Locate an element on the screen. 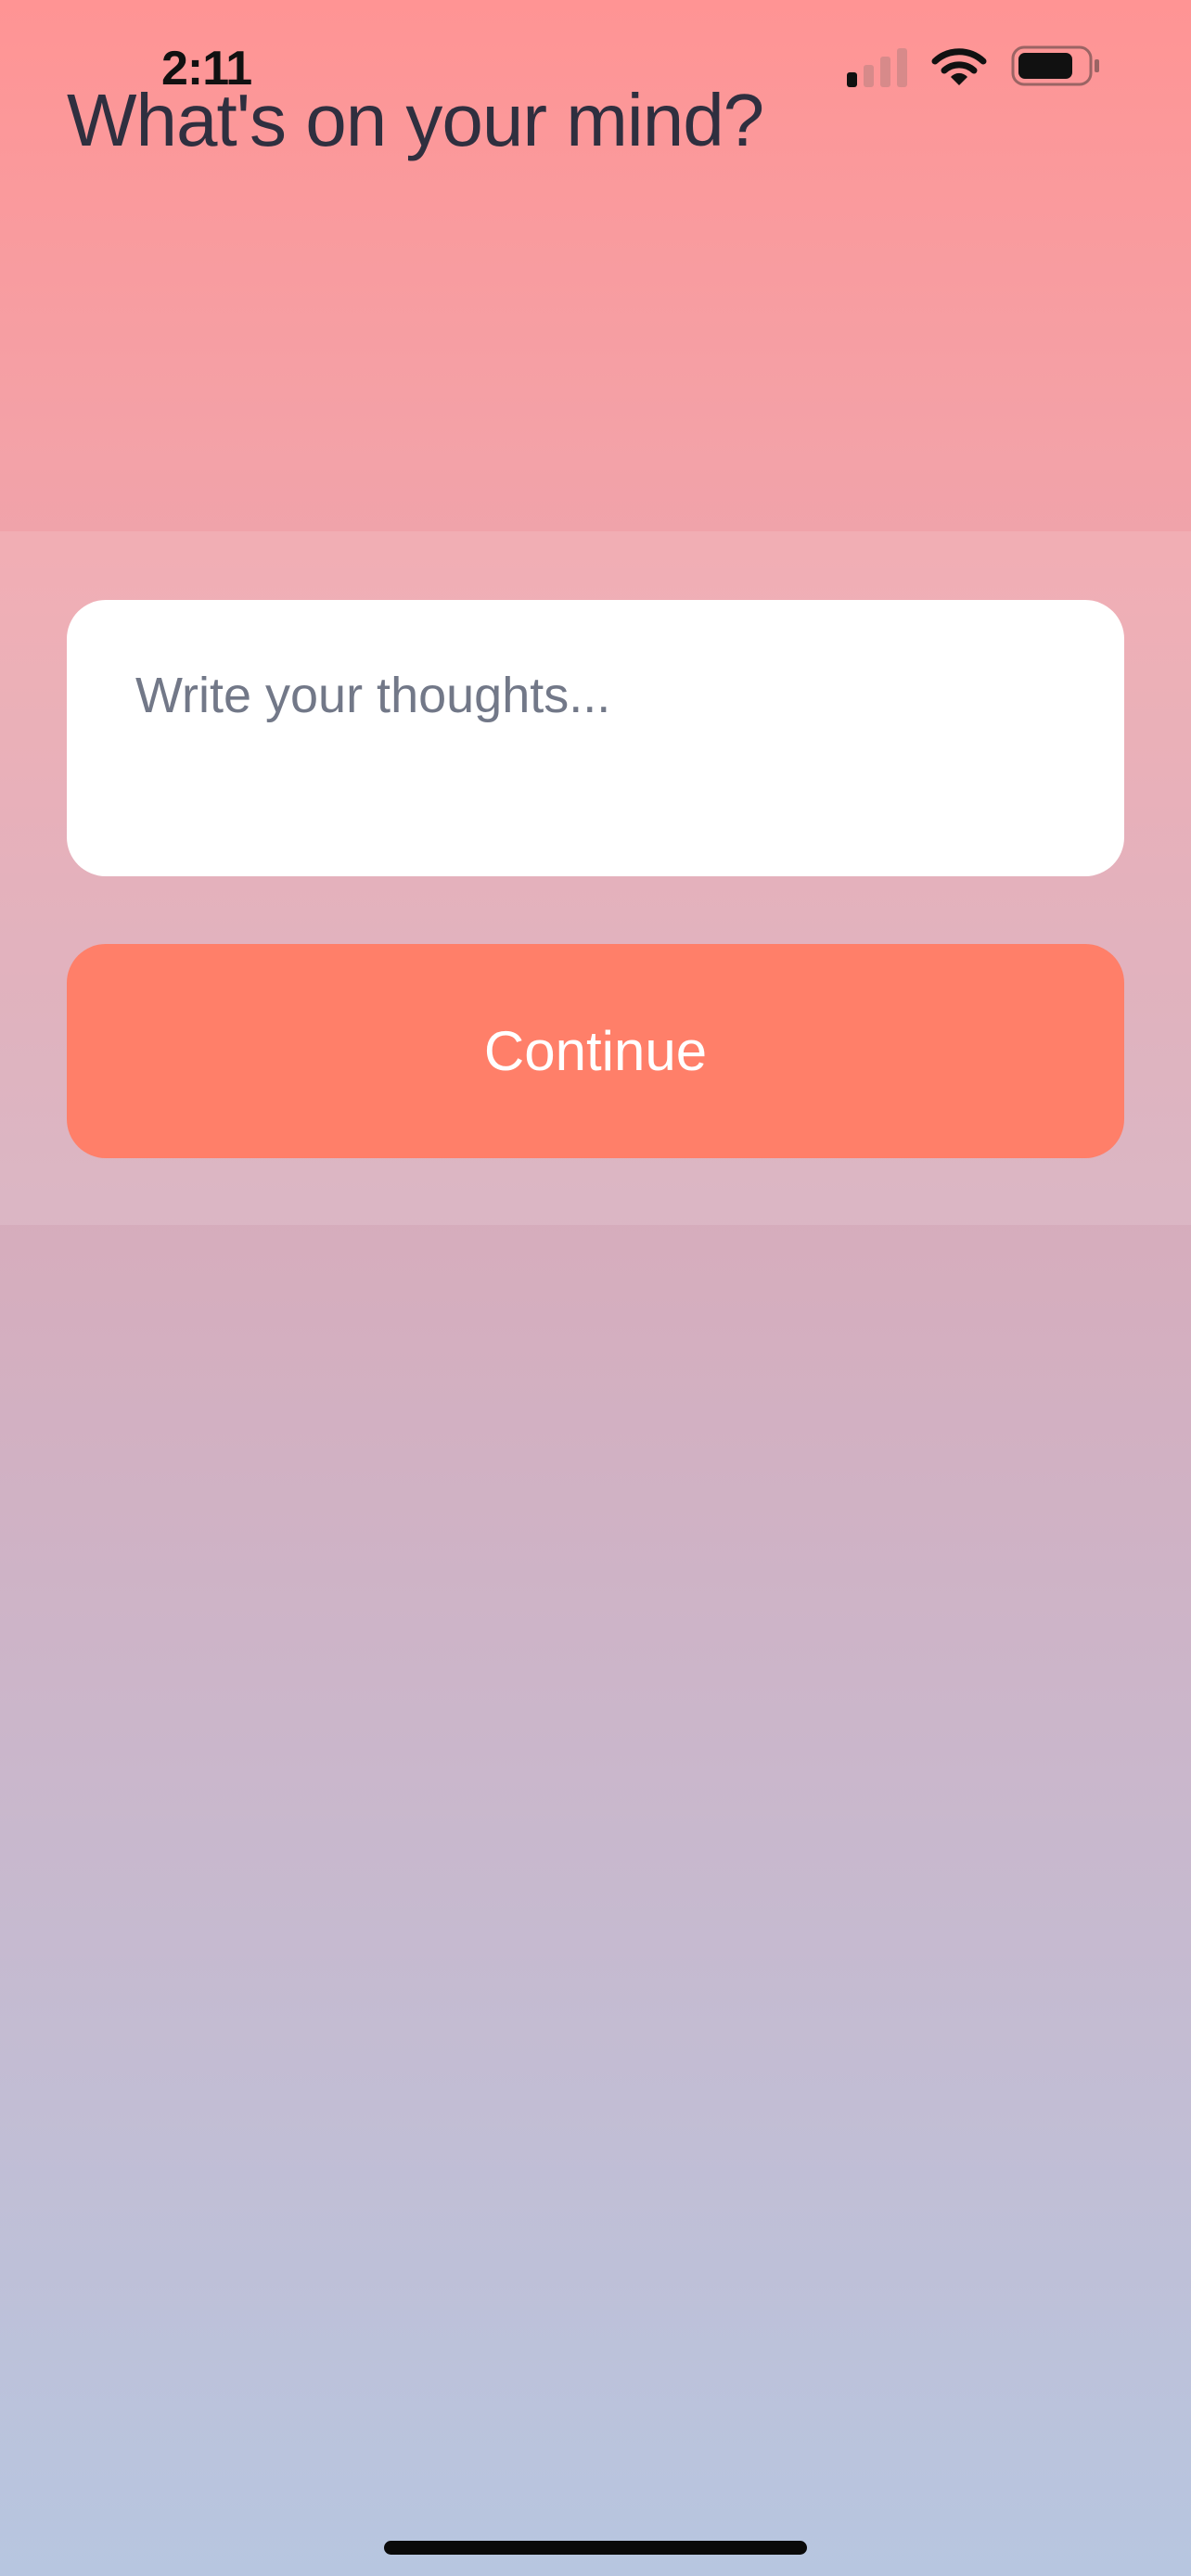 The image size is (1191, 2576). wifi-icon is located at coordinates (959, 66).